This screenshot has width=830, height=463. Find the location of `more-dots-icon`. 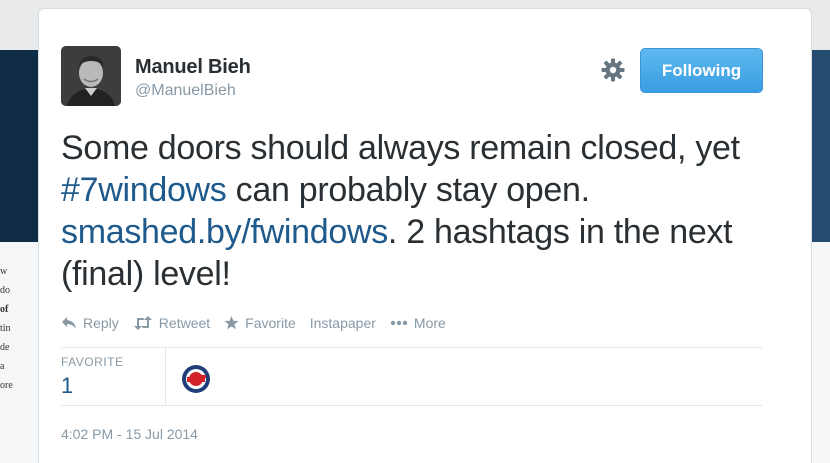

more-dots-icon is located at coordinates (399, 323).